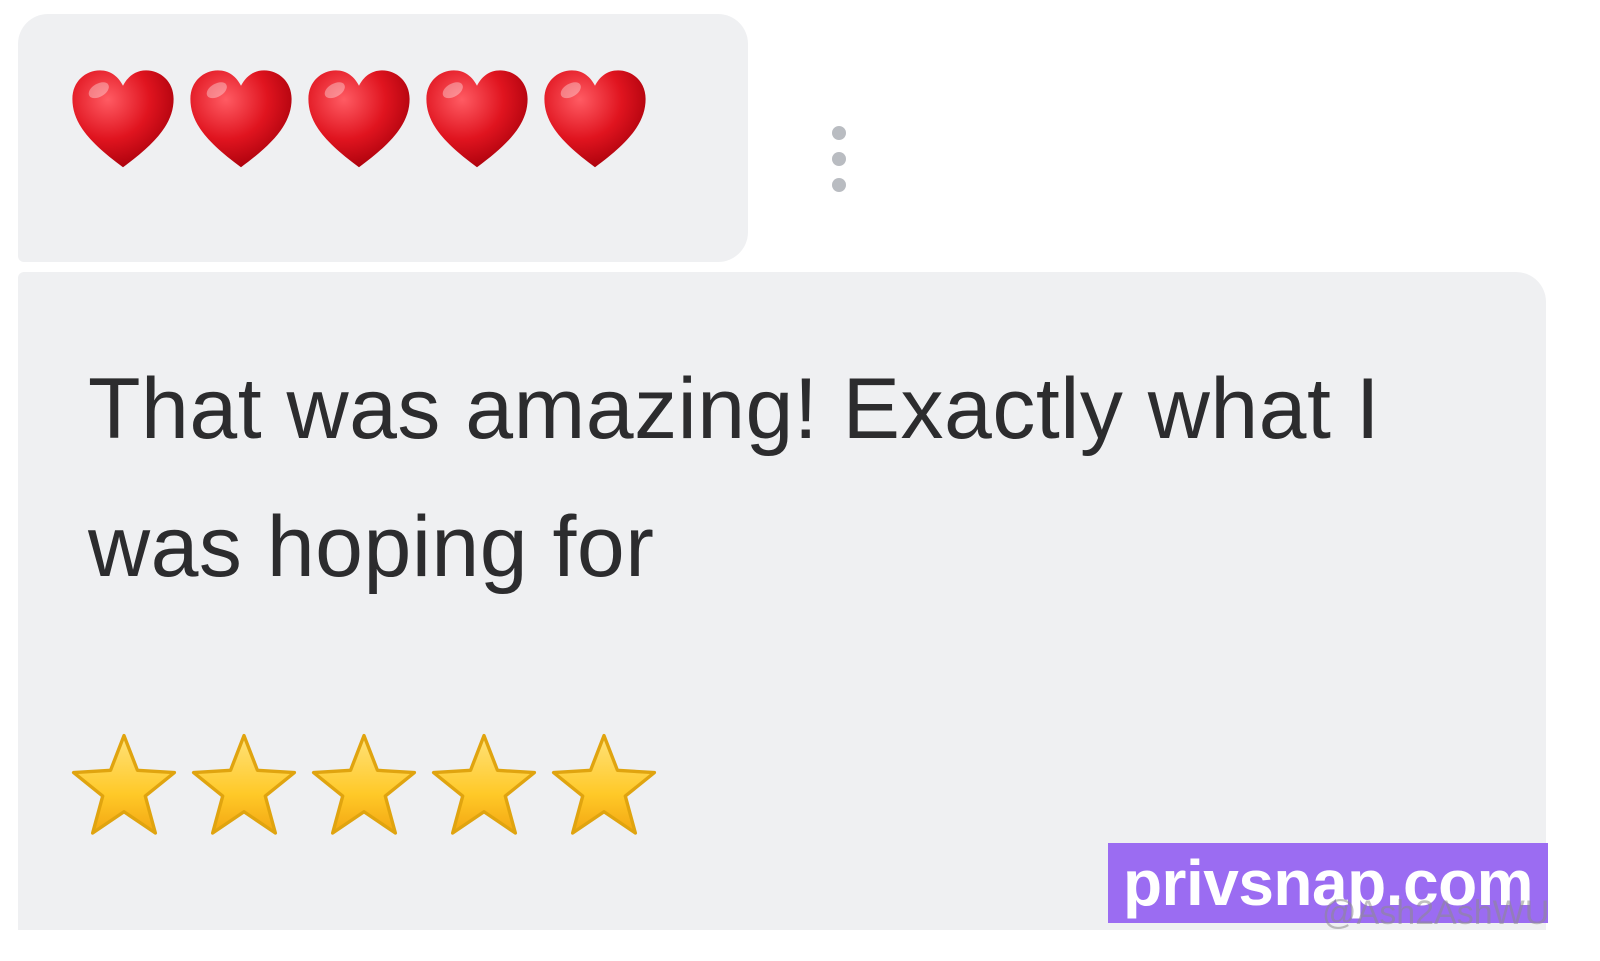  I want to click on message-line-2: was hoping for, so click(371, 547).